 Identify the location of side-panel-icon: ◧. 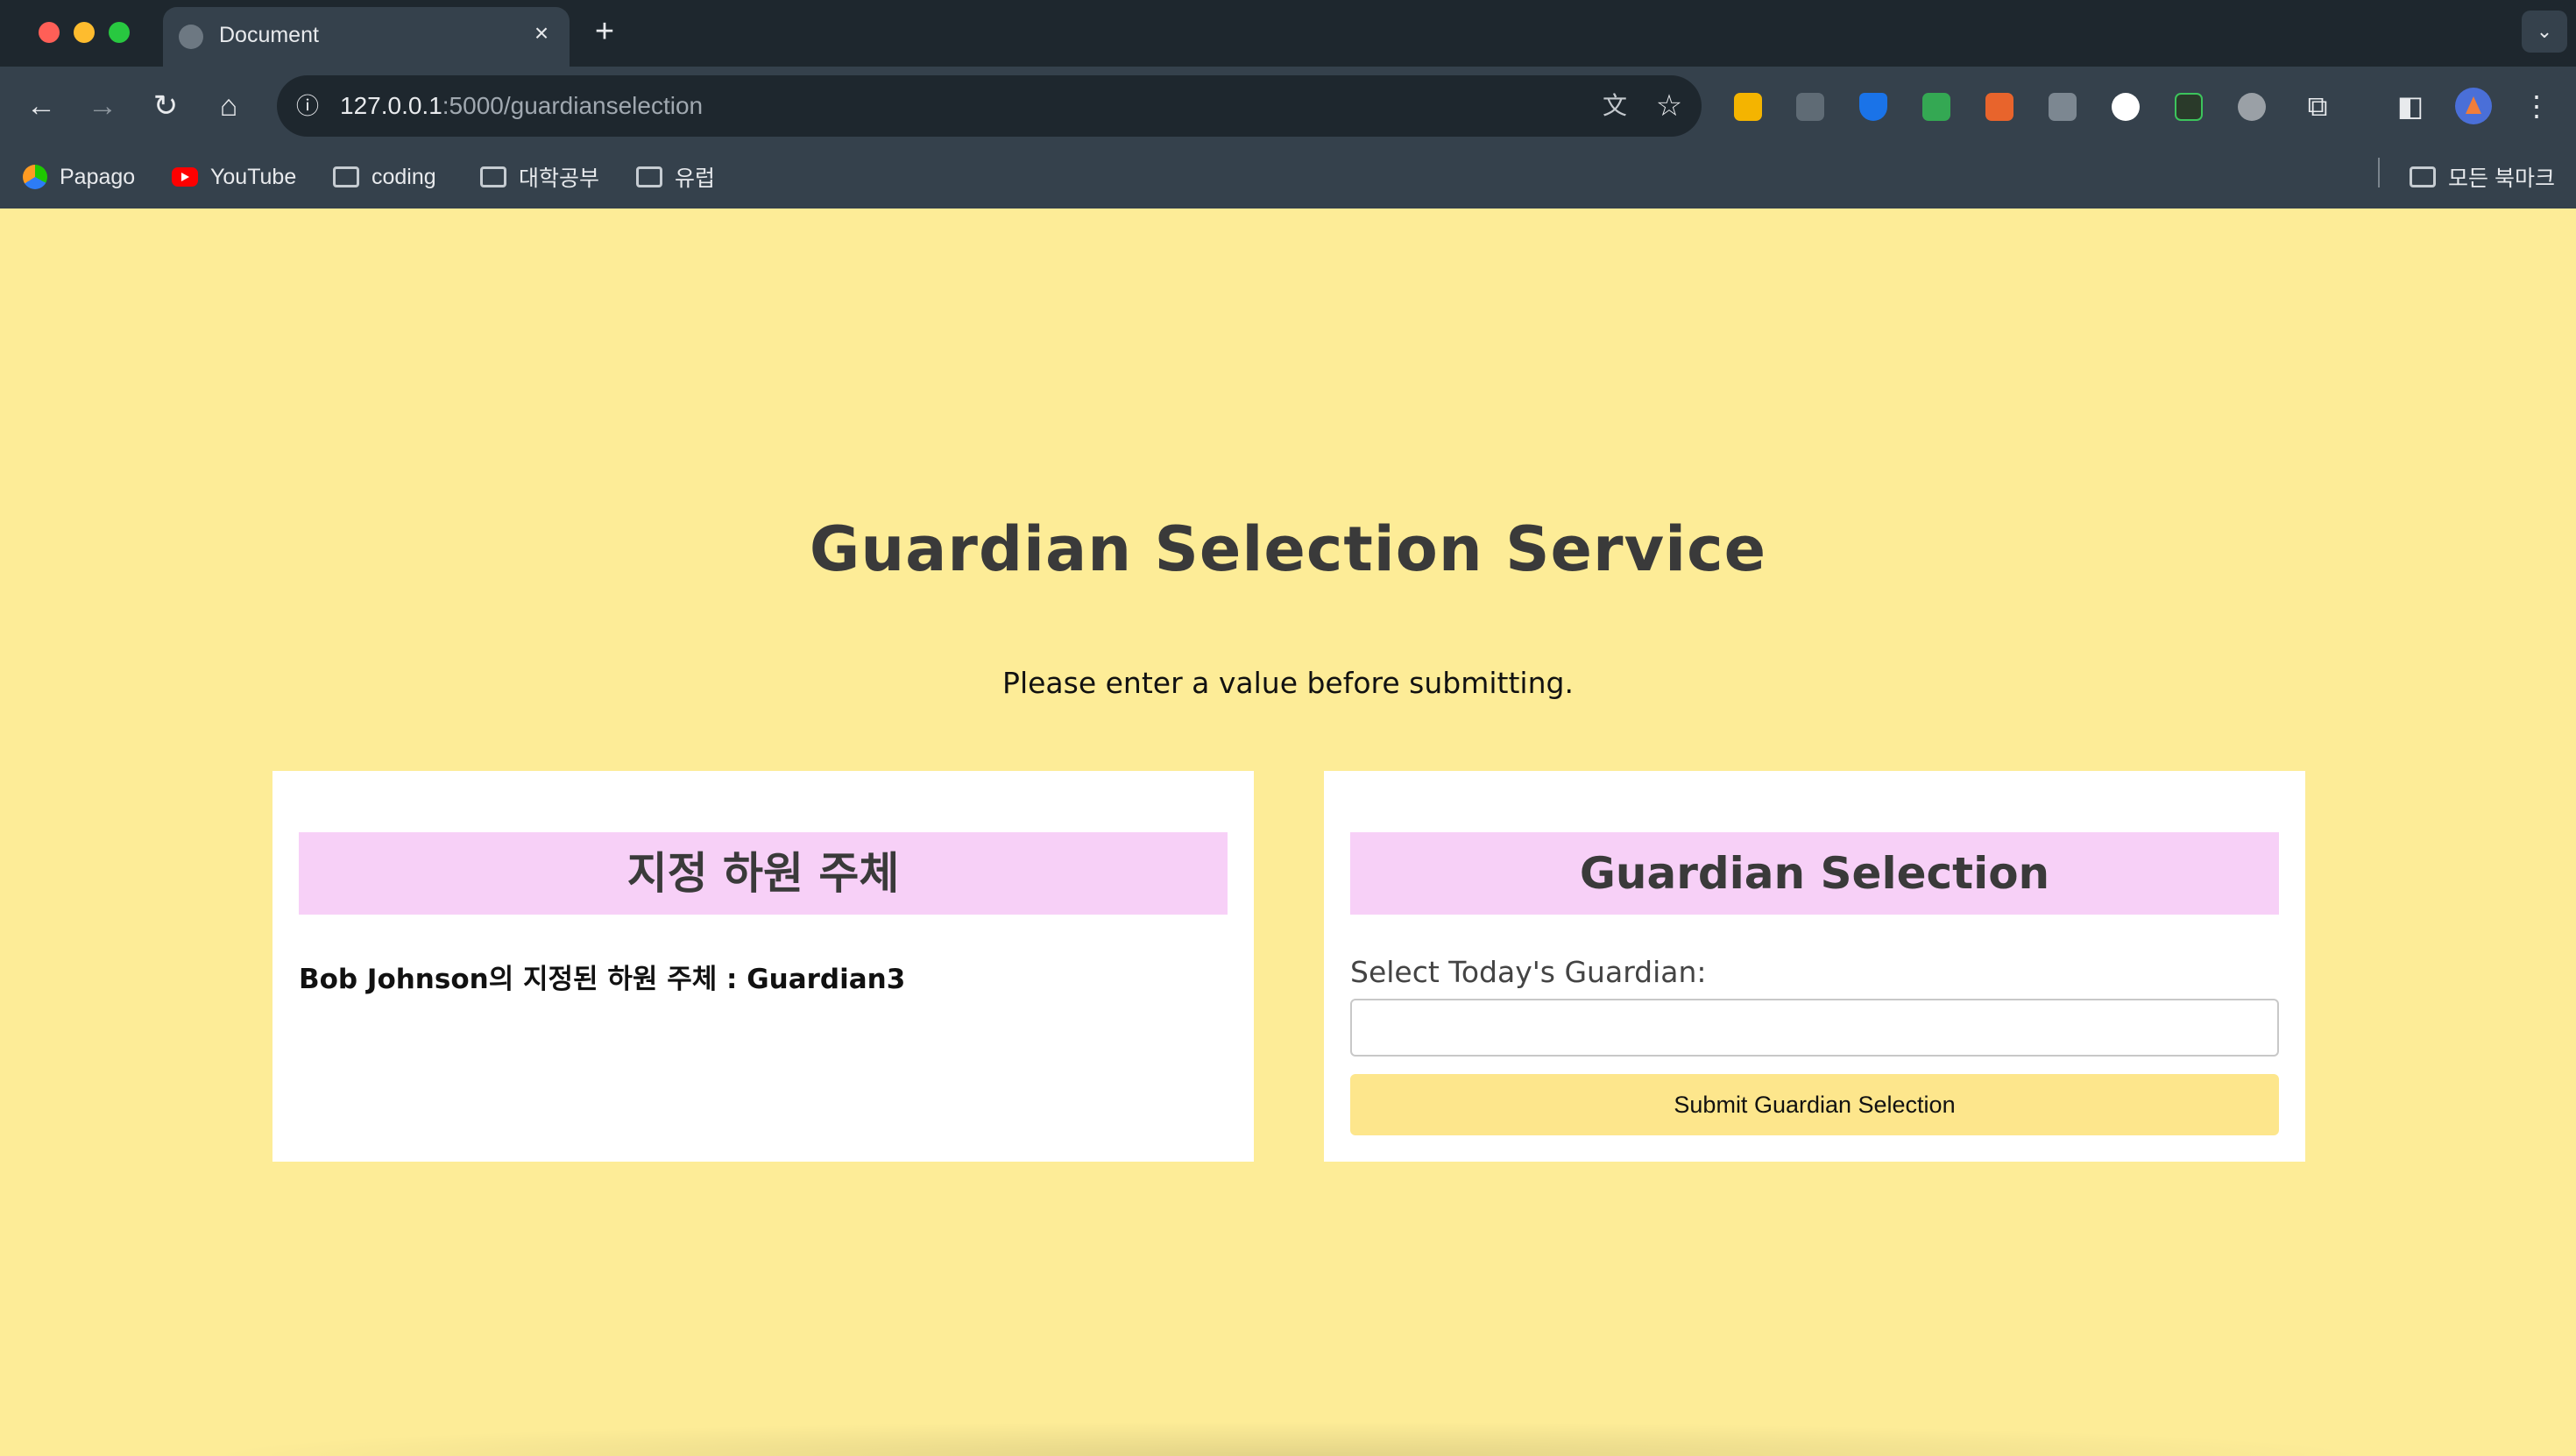
(2410, 106).